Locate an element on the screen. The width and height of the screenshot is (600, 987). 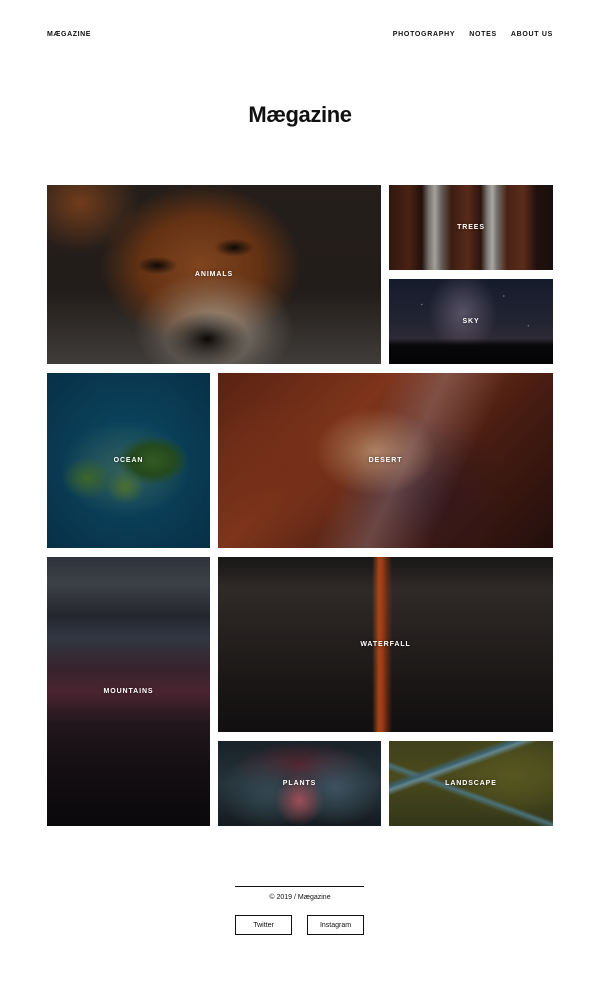
tile-label: SKY is located at coordinates (471, 321).